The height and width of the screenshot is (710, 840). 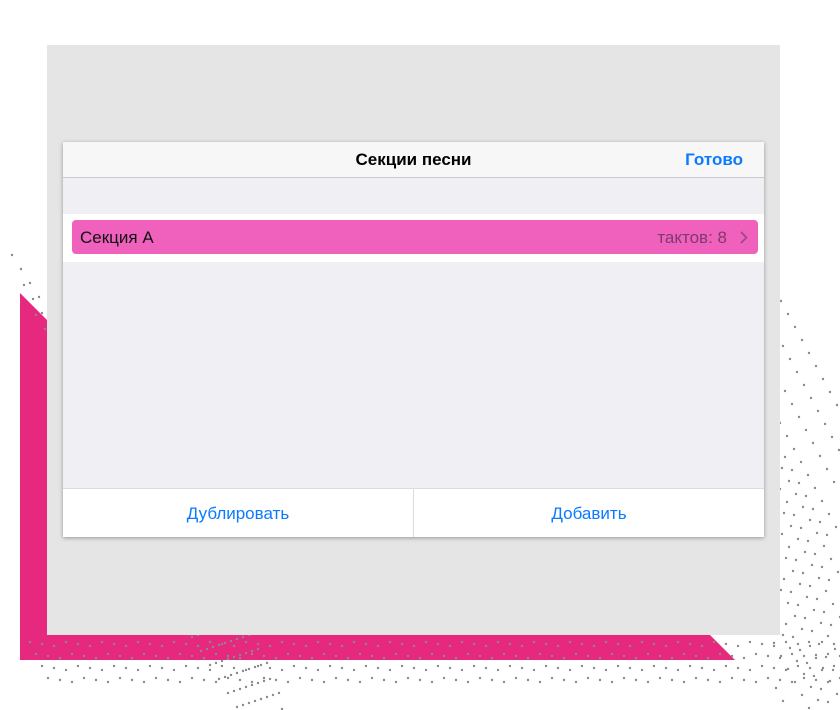 What do you see at coordinates (714, 160) in the screenshot?
I see `done-button: Готово` at bounding box center [714, 160].